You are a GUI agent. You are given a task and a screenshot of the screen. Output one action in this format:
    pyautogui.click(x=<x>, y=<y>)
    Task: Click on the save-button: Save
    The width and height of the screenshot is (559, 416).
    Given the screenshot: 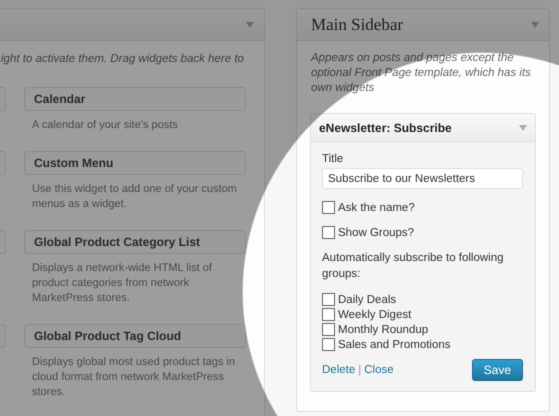 What is the action you would take?
    pyautogui.click(x=497, y=370)
    